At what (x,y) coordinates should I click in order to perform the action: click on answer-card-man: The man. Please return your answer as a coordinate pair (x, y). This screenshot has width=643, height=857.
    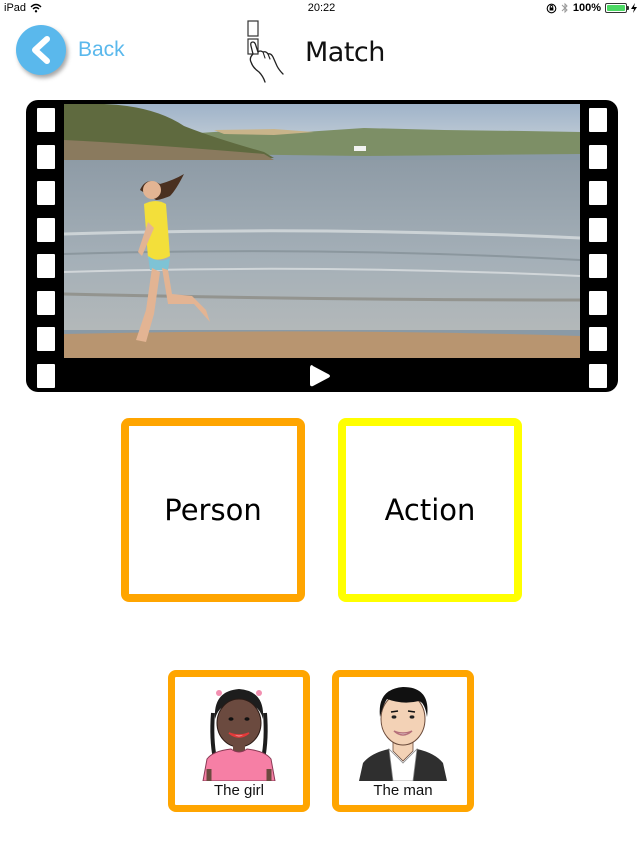
    Looking at the image, I should click on (403, 741).